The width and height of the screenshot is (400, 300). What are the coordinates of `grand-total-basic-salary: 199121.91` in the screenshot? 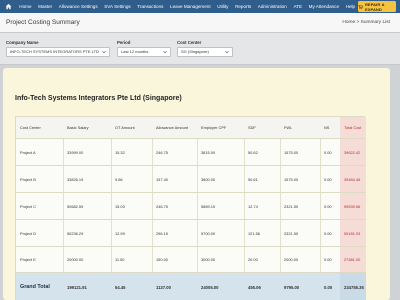 It's located at (77, 287).